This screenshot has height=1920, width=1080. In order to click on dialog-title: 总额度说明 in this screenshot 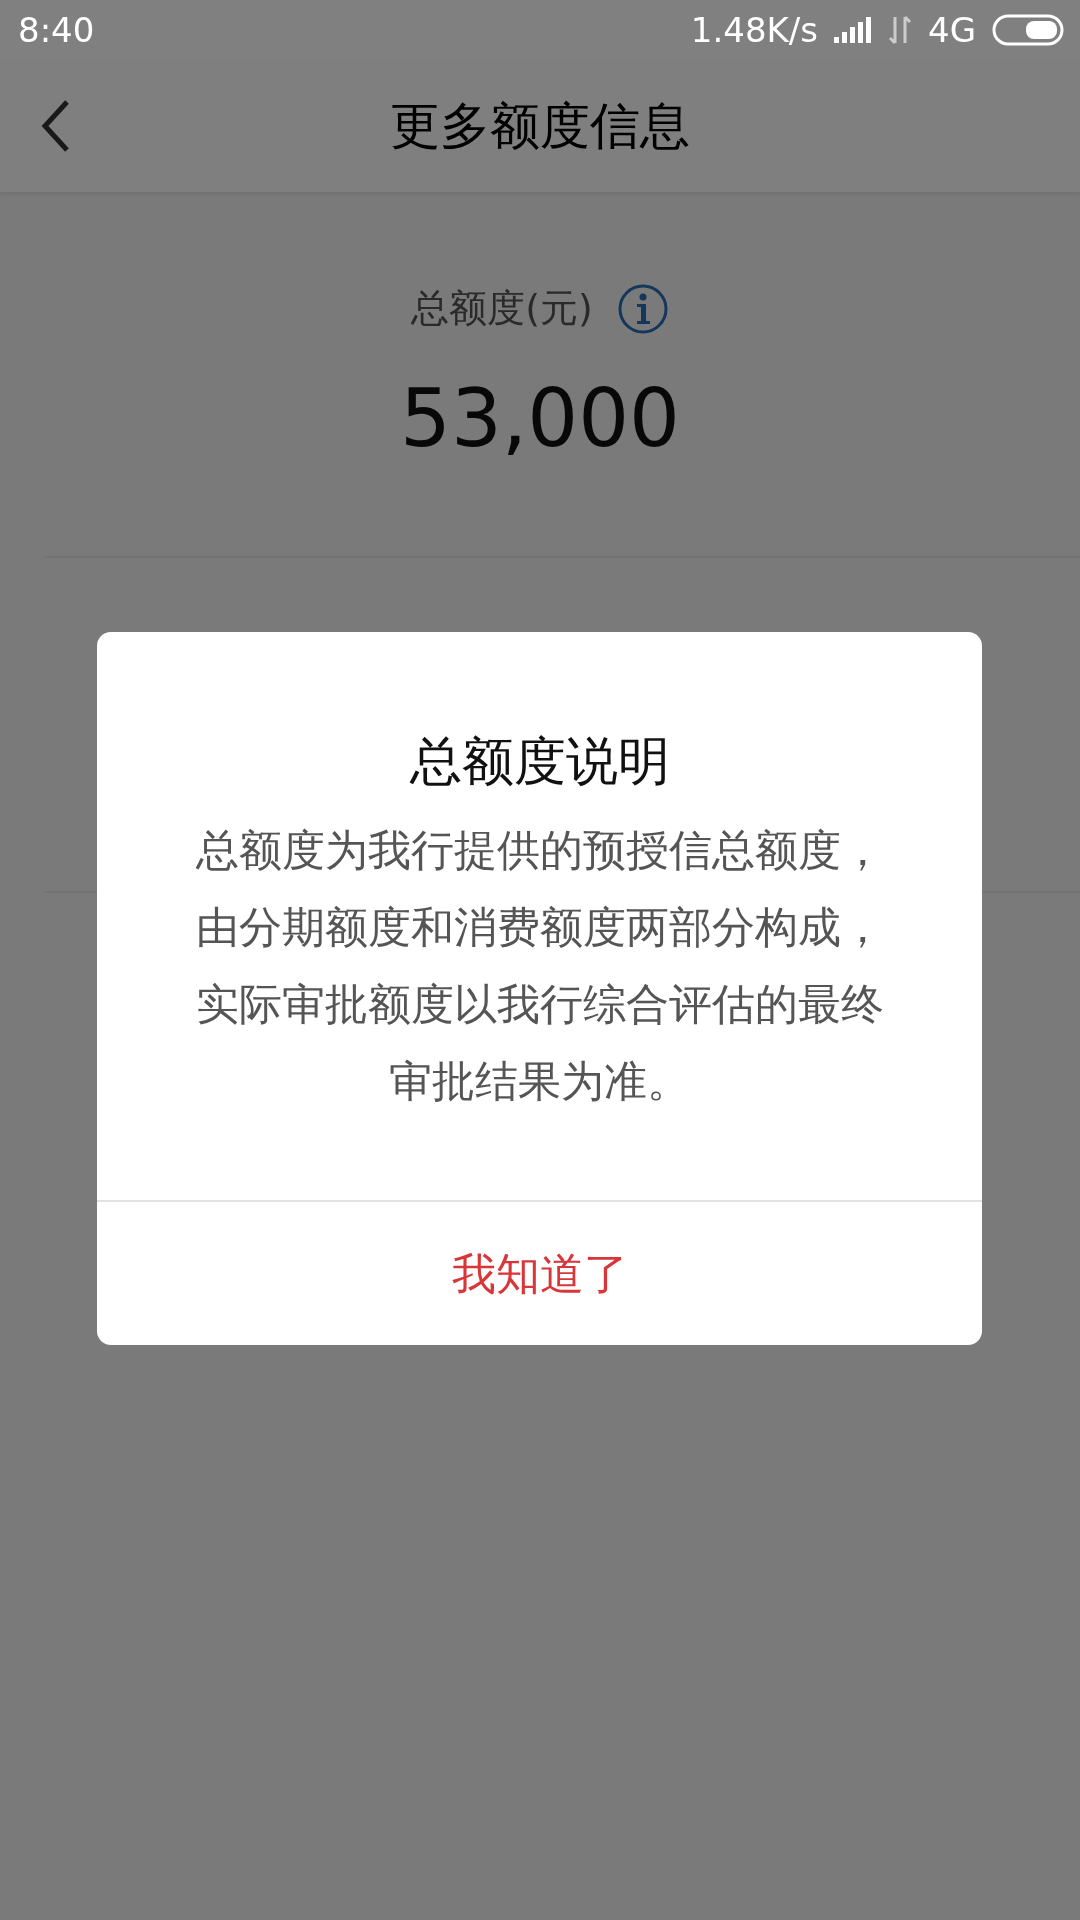, I will do `click(539, 761)`.